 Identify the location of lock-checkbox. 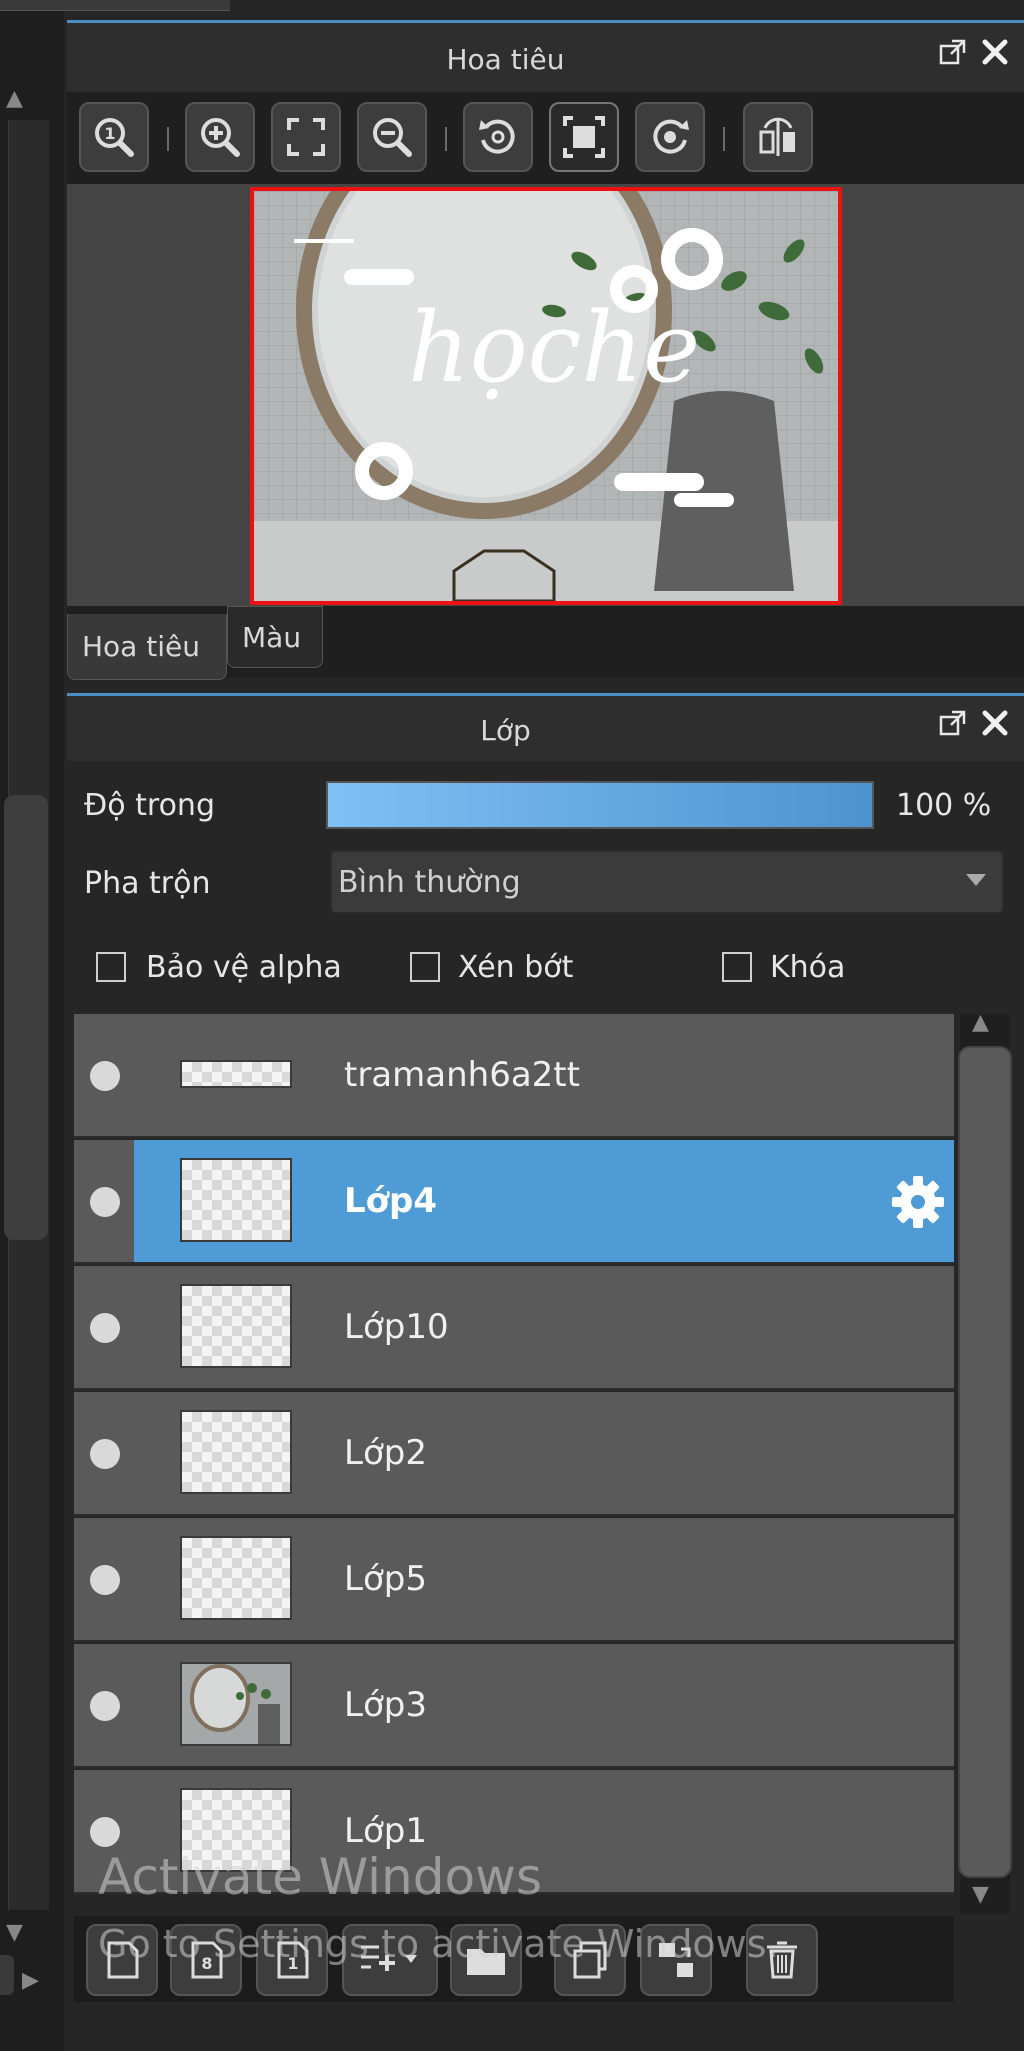
(737, 967).